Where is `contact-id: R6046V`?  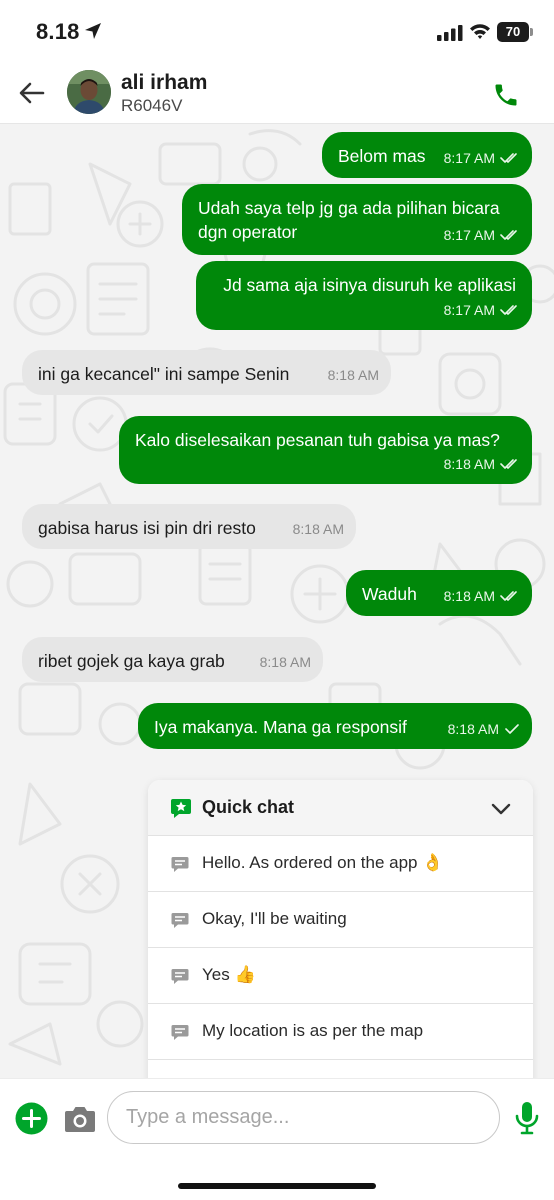
contact-id: R6046V is located at coordinates (152, 105).